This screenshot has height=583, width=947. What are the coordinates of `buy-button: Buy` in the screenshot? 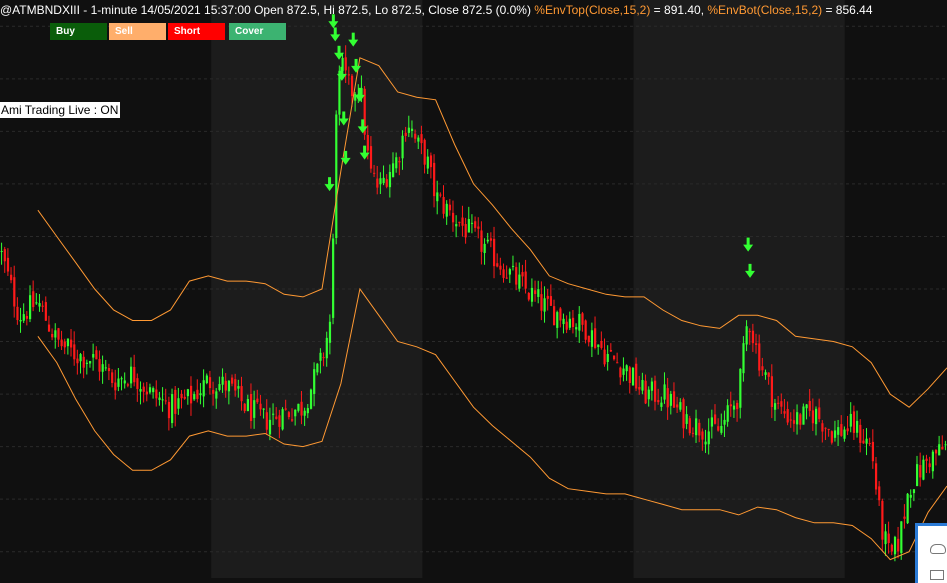 It's located at (78, 31).